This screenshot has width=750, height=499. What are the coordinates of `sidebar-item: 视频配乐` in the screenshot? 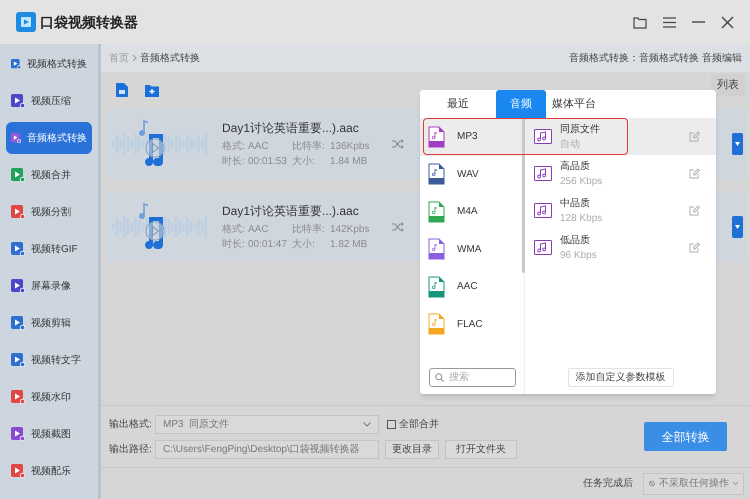 It's located at (49, 471).